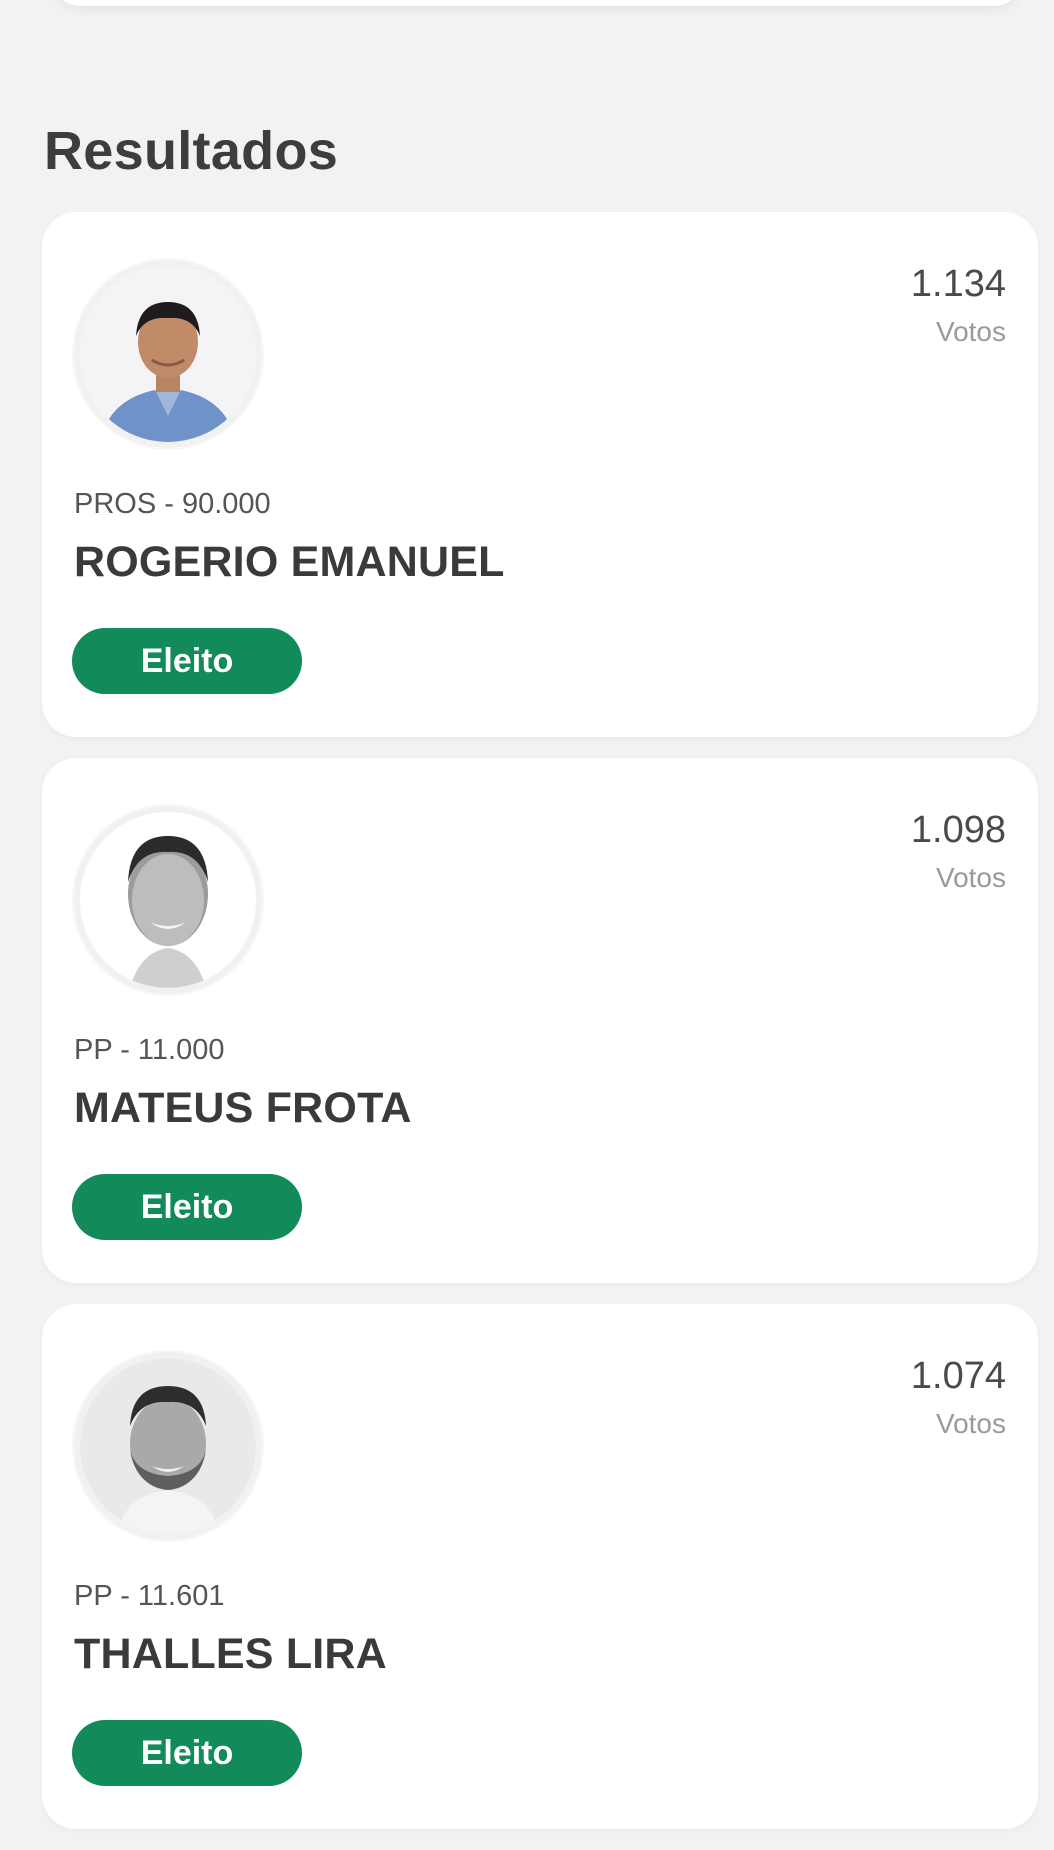 Image resolution: width=1054 pixels, height=1850 pixels. I want to click on party-number: PP - 11.000, so click(149, 1050).